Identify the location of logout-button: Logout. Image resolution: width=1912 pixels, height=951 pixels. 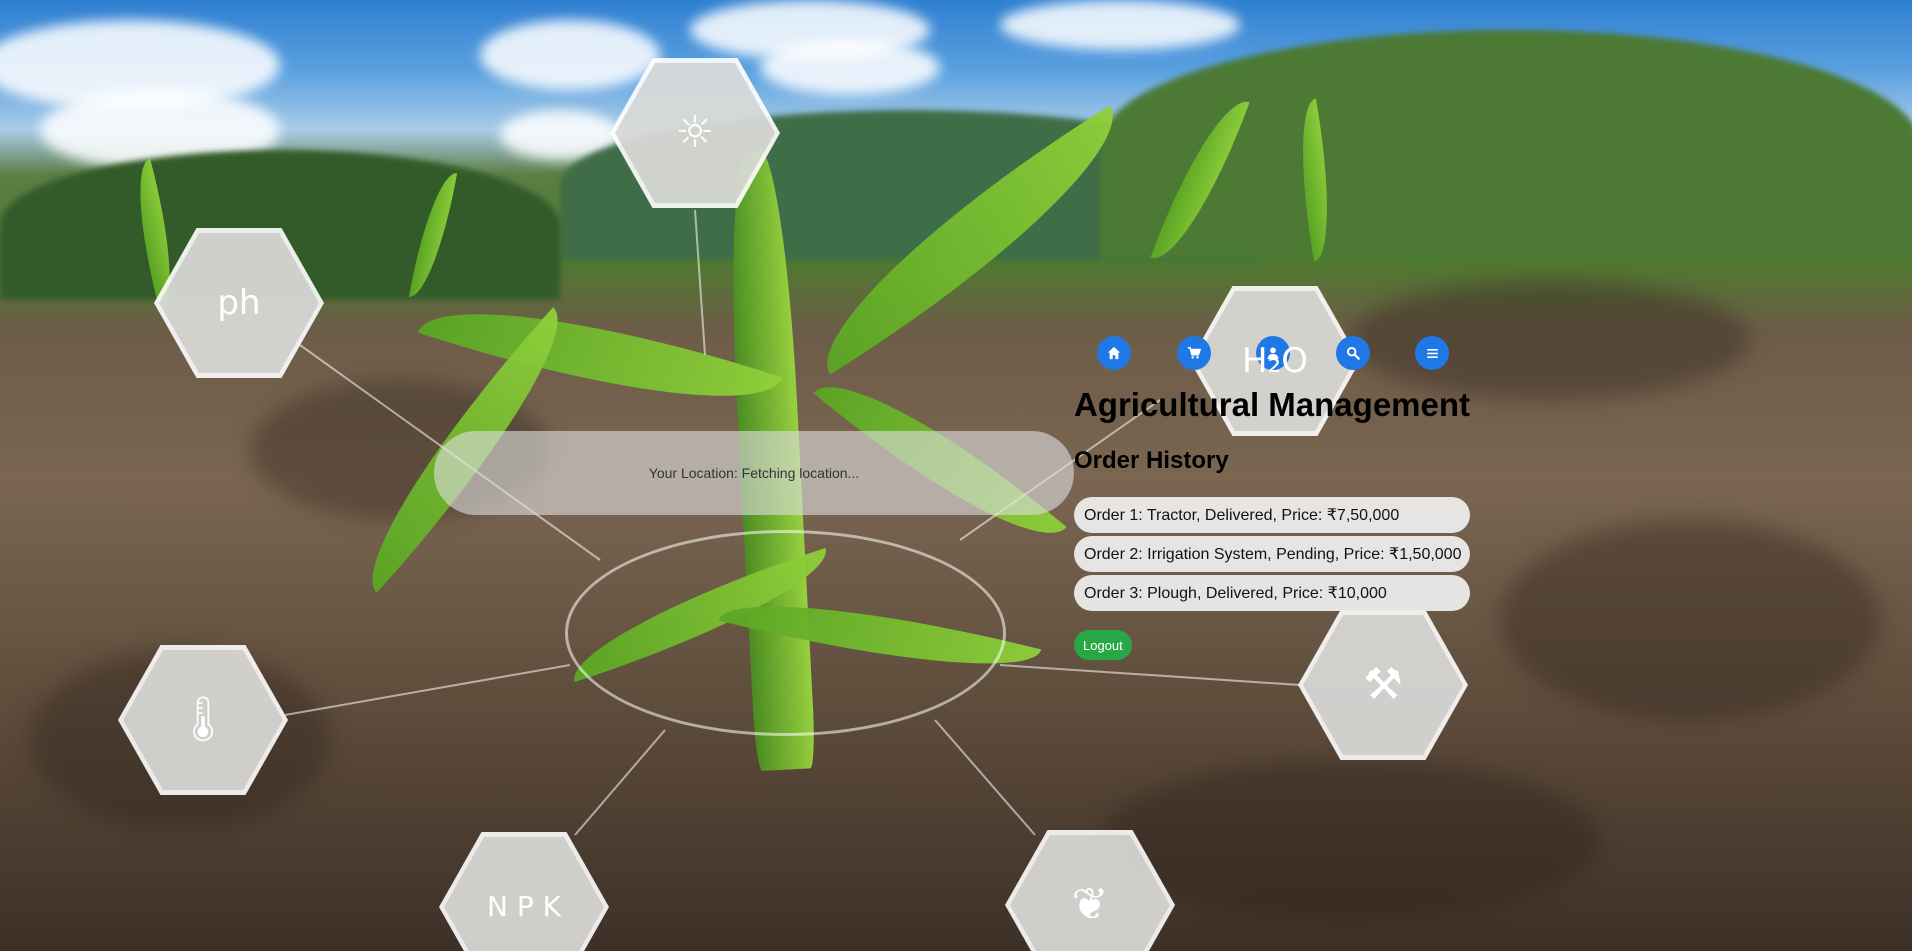
(1103, 645).